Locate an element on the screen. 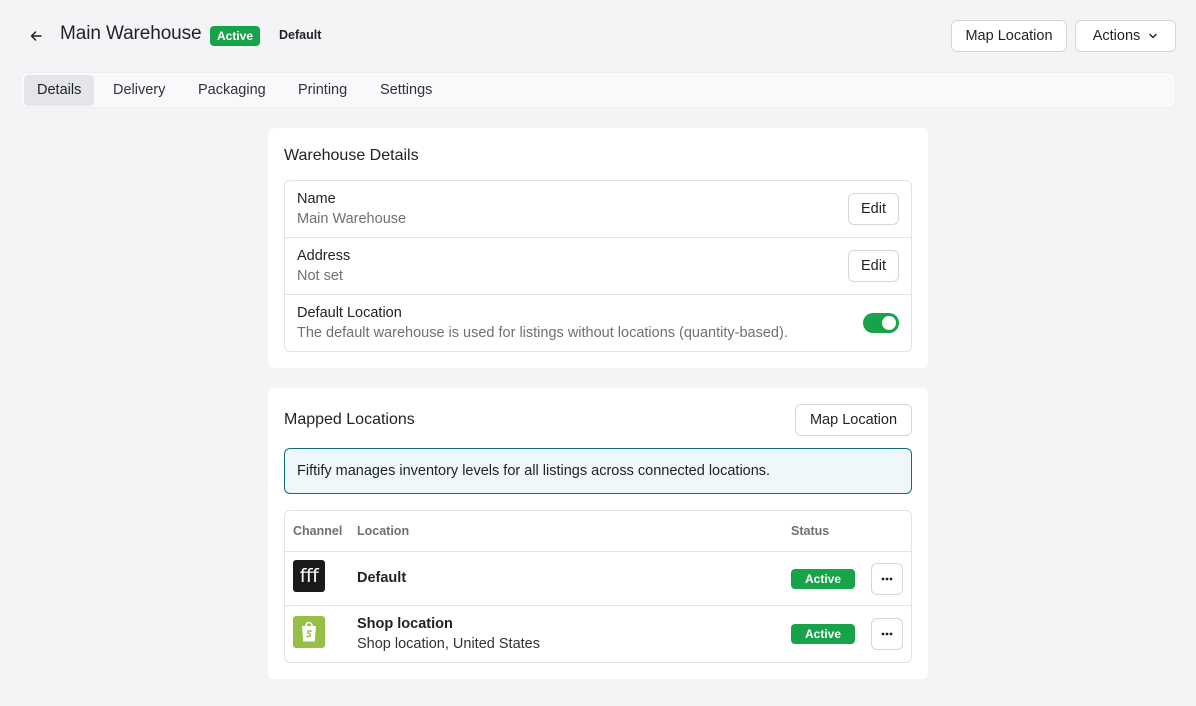  page-title: Main Warehouse is located at coordinates (131, 33).